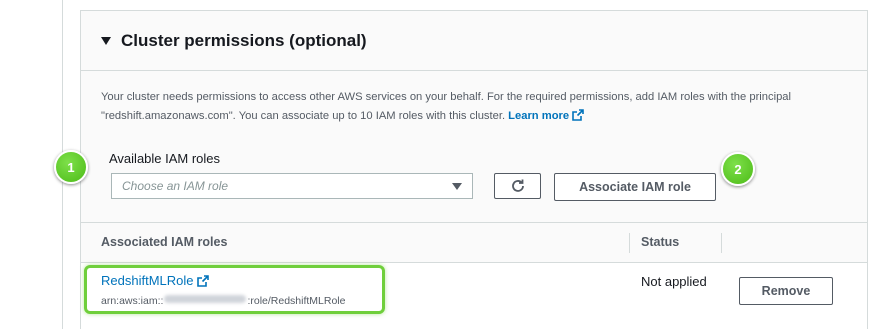  Describe the element at coordinates (175, 186) in the screenshot. I see `select-placeholder: Choose an IAM role` at that location.